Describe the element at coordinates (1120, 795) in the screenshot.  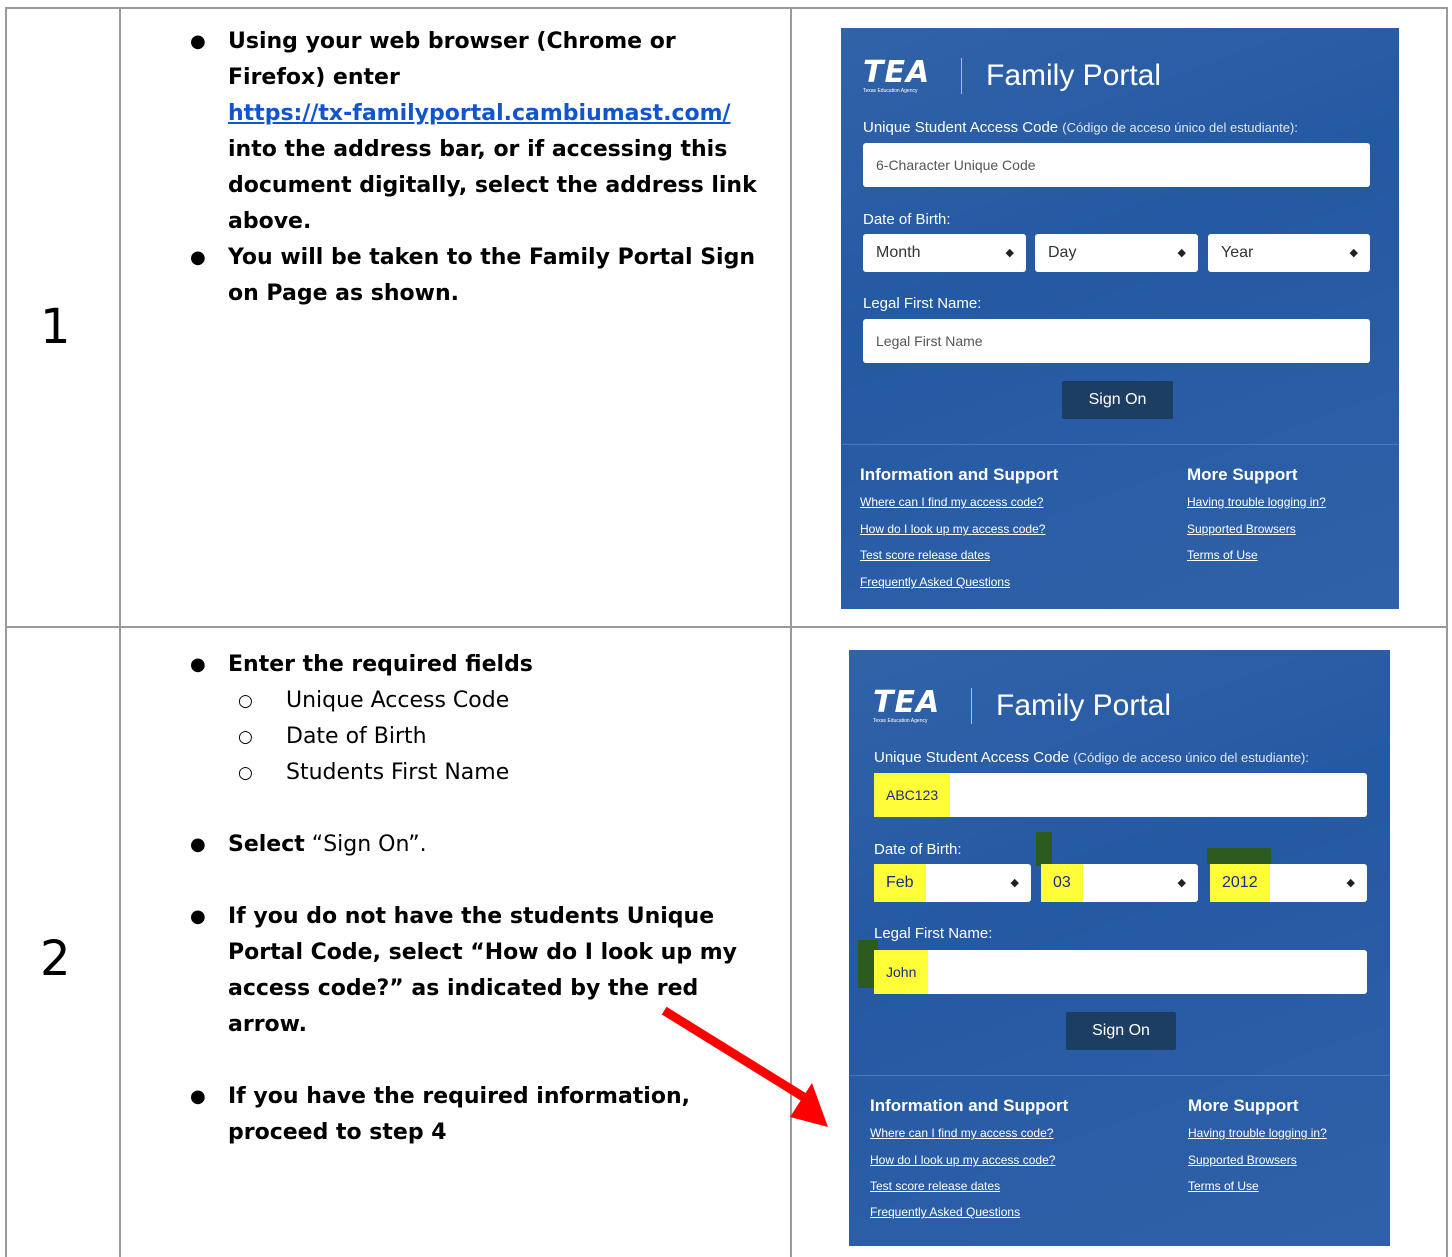
I see `access-code-input: ABC123` at that location.